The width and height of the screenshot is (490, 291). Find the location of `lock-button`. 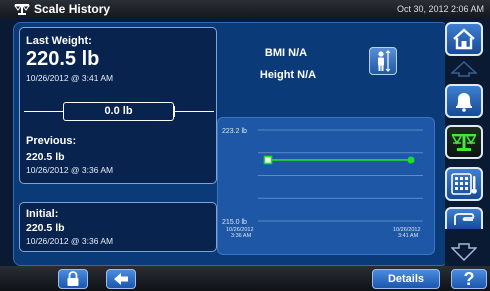

lock-button is located at coordinates (73, 279).